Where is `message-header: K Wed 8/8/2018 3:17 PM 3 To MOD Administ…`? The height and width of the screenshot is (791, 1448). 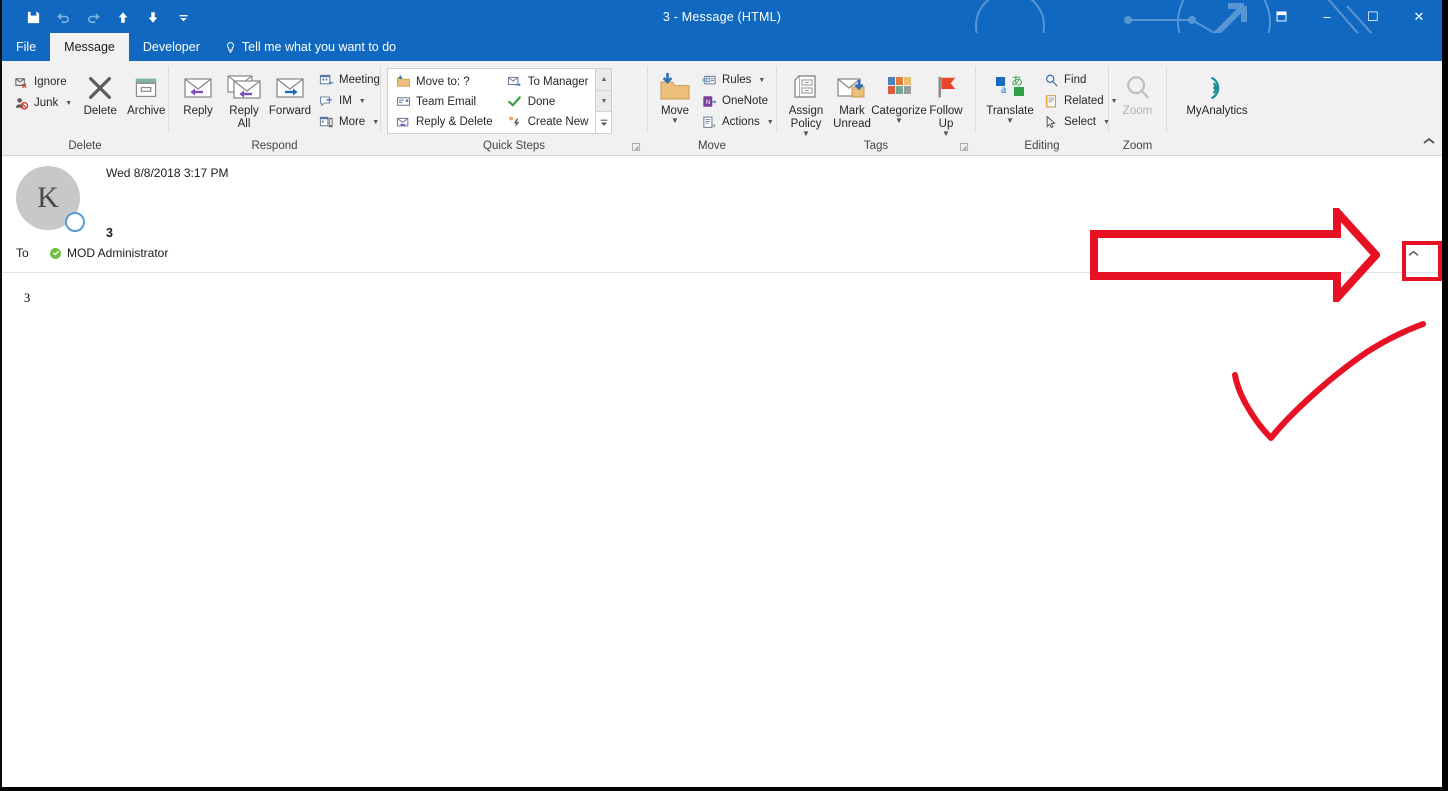
message-header: K Wed 8/8/2018 3:17 PM 3 To MOD Administ… is located at coordinates (722, 214).